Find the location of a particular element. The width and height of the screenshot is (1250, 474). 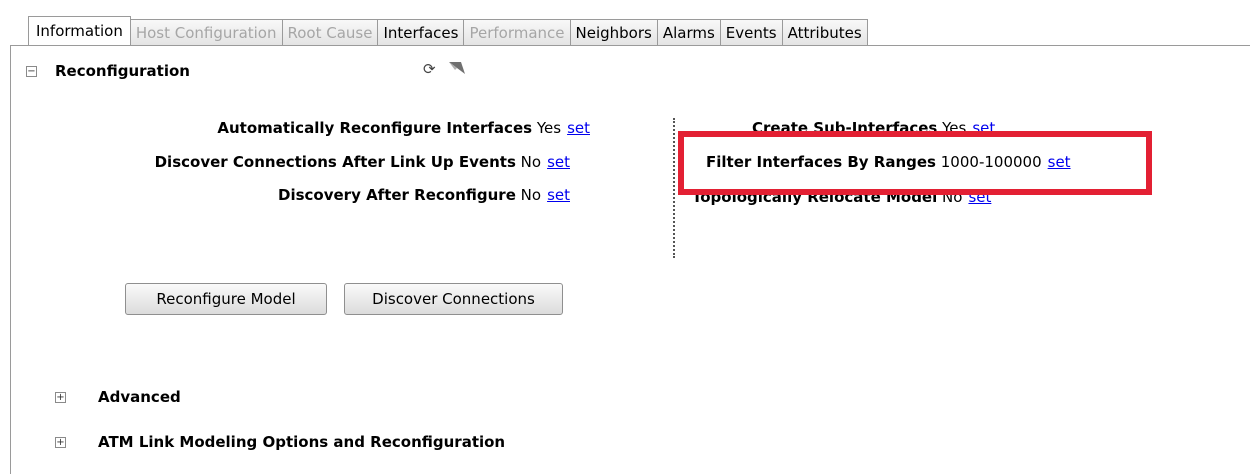

tab-label: Alarms is located at coordinates (688, 32).